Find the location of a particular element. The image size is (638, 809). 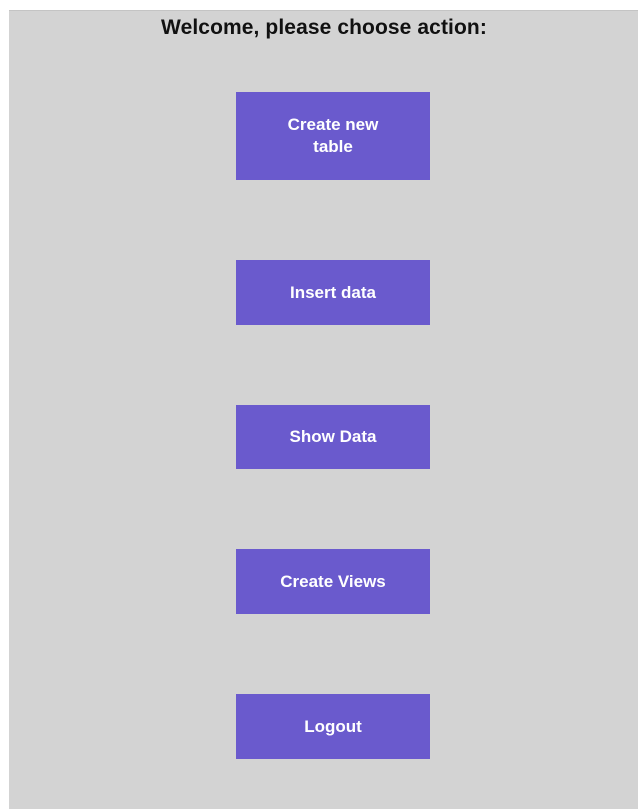

create-new-table-label: Create new table is located at coordinates (333, 135).